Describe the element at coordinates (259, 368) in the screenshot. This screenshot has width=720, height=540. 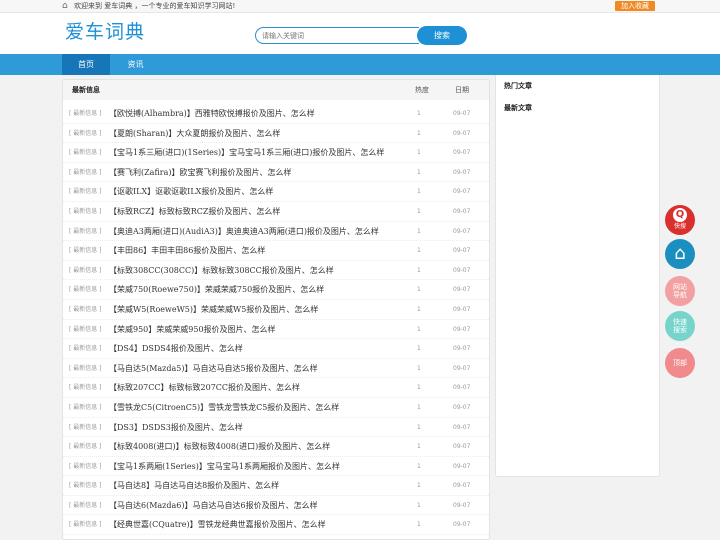
I see `article-title-link: 【马自达5(Mazda5)】马自达马自达5报价及图片、怎么样` at that location.